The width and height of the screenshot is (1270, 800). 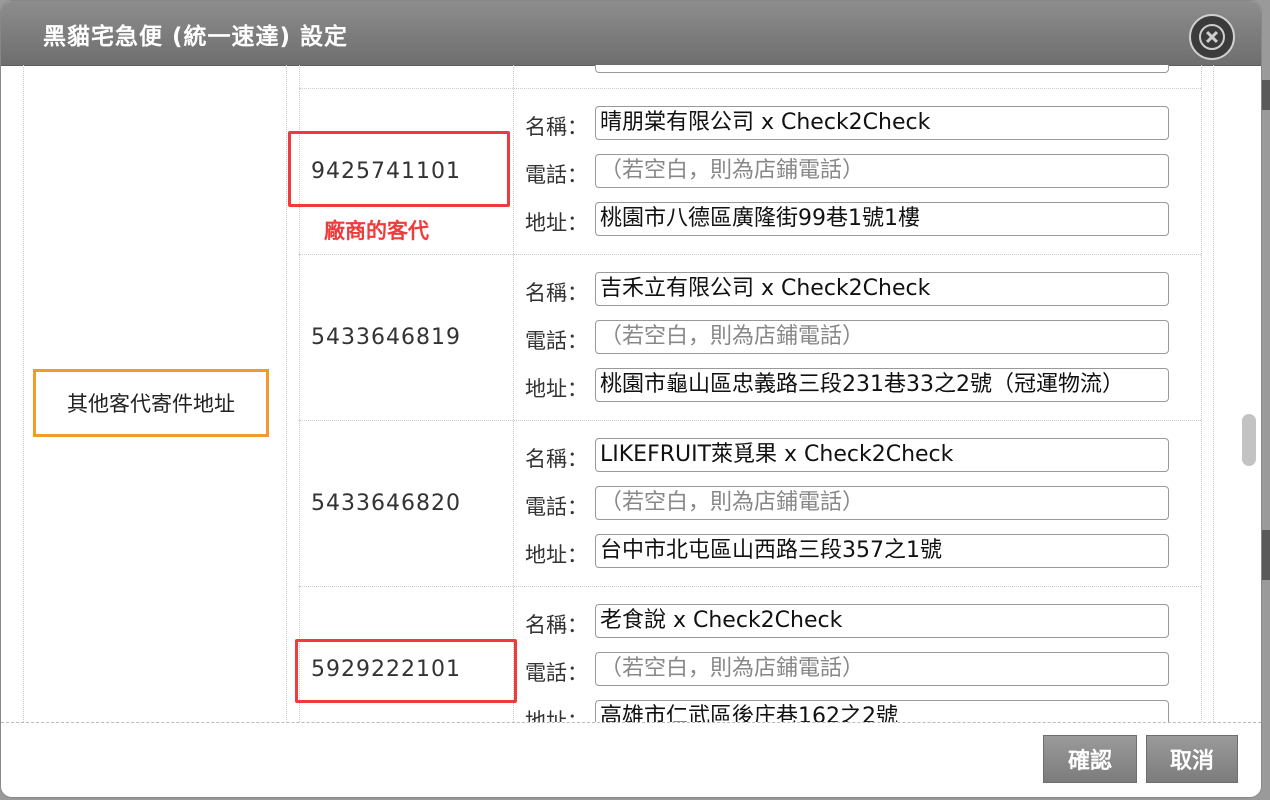 What do you see at coordinates (882, 123) in the screenshot?
I see `name-field: 晴朋棠有限公司 x Check2Check` at bounding box center [882, 123].